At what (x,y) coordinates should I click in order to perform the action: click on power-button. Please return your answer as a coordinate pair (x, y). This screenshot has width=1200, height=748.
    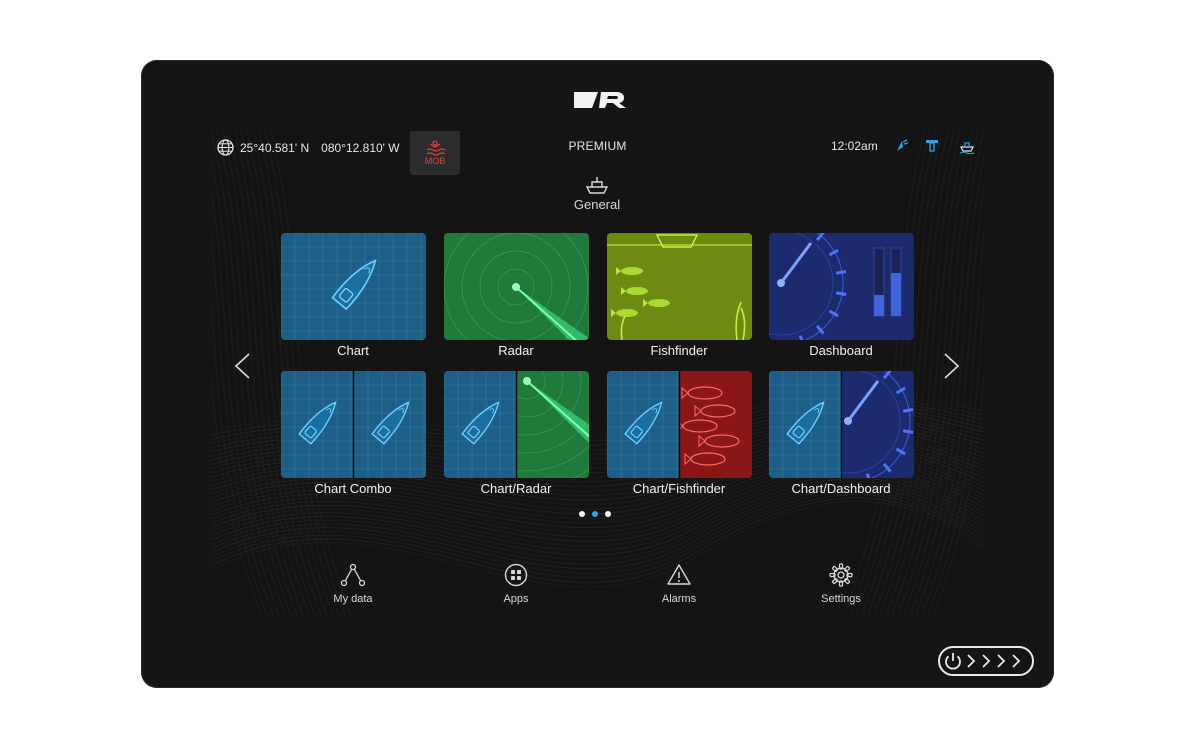
    Looking at the image, I should click on (986, 661).